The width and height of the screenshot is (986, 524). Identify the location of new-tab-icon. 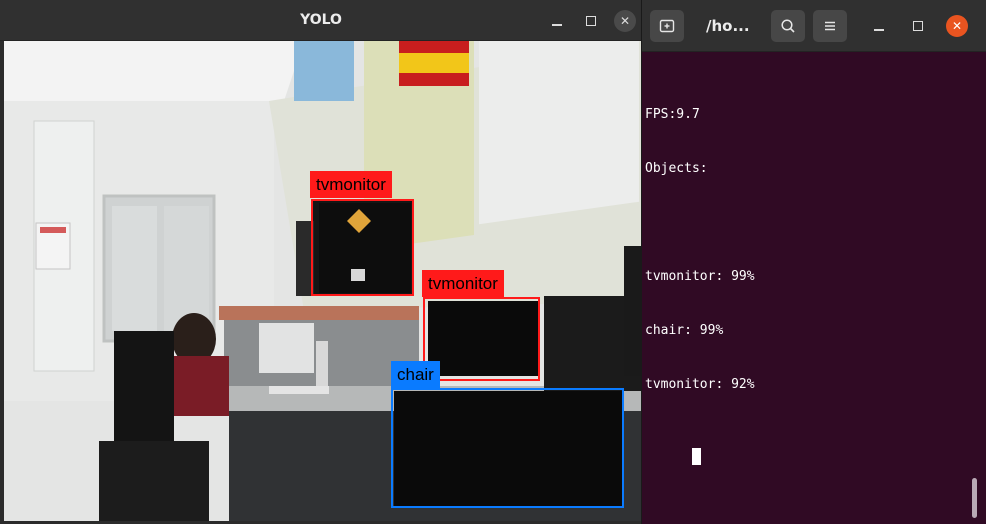
(667, 26).